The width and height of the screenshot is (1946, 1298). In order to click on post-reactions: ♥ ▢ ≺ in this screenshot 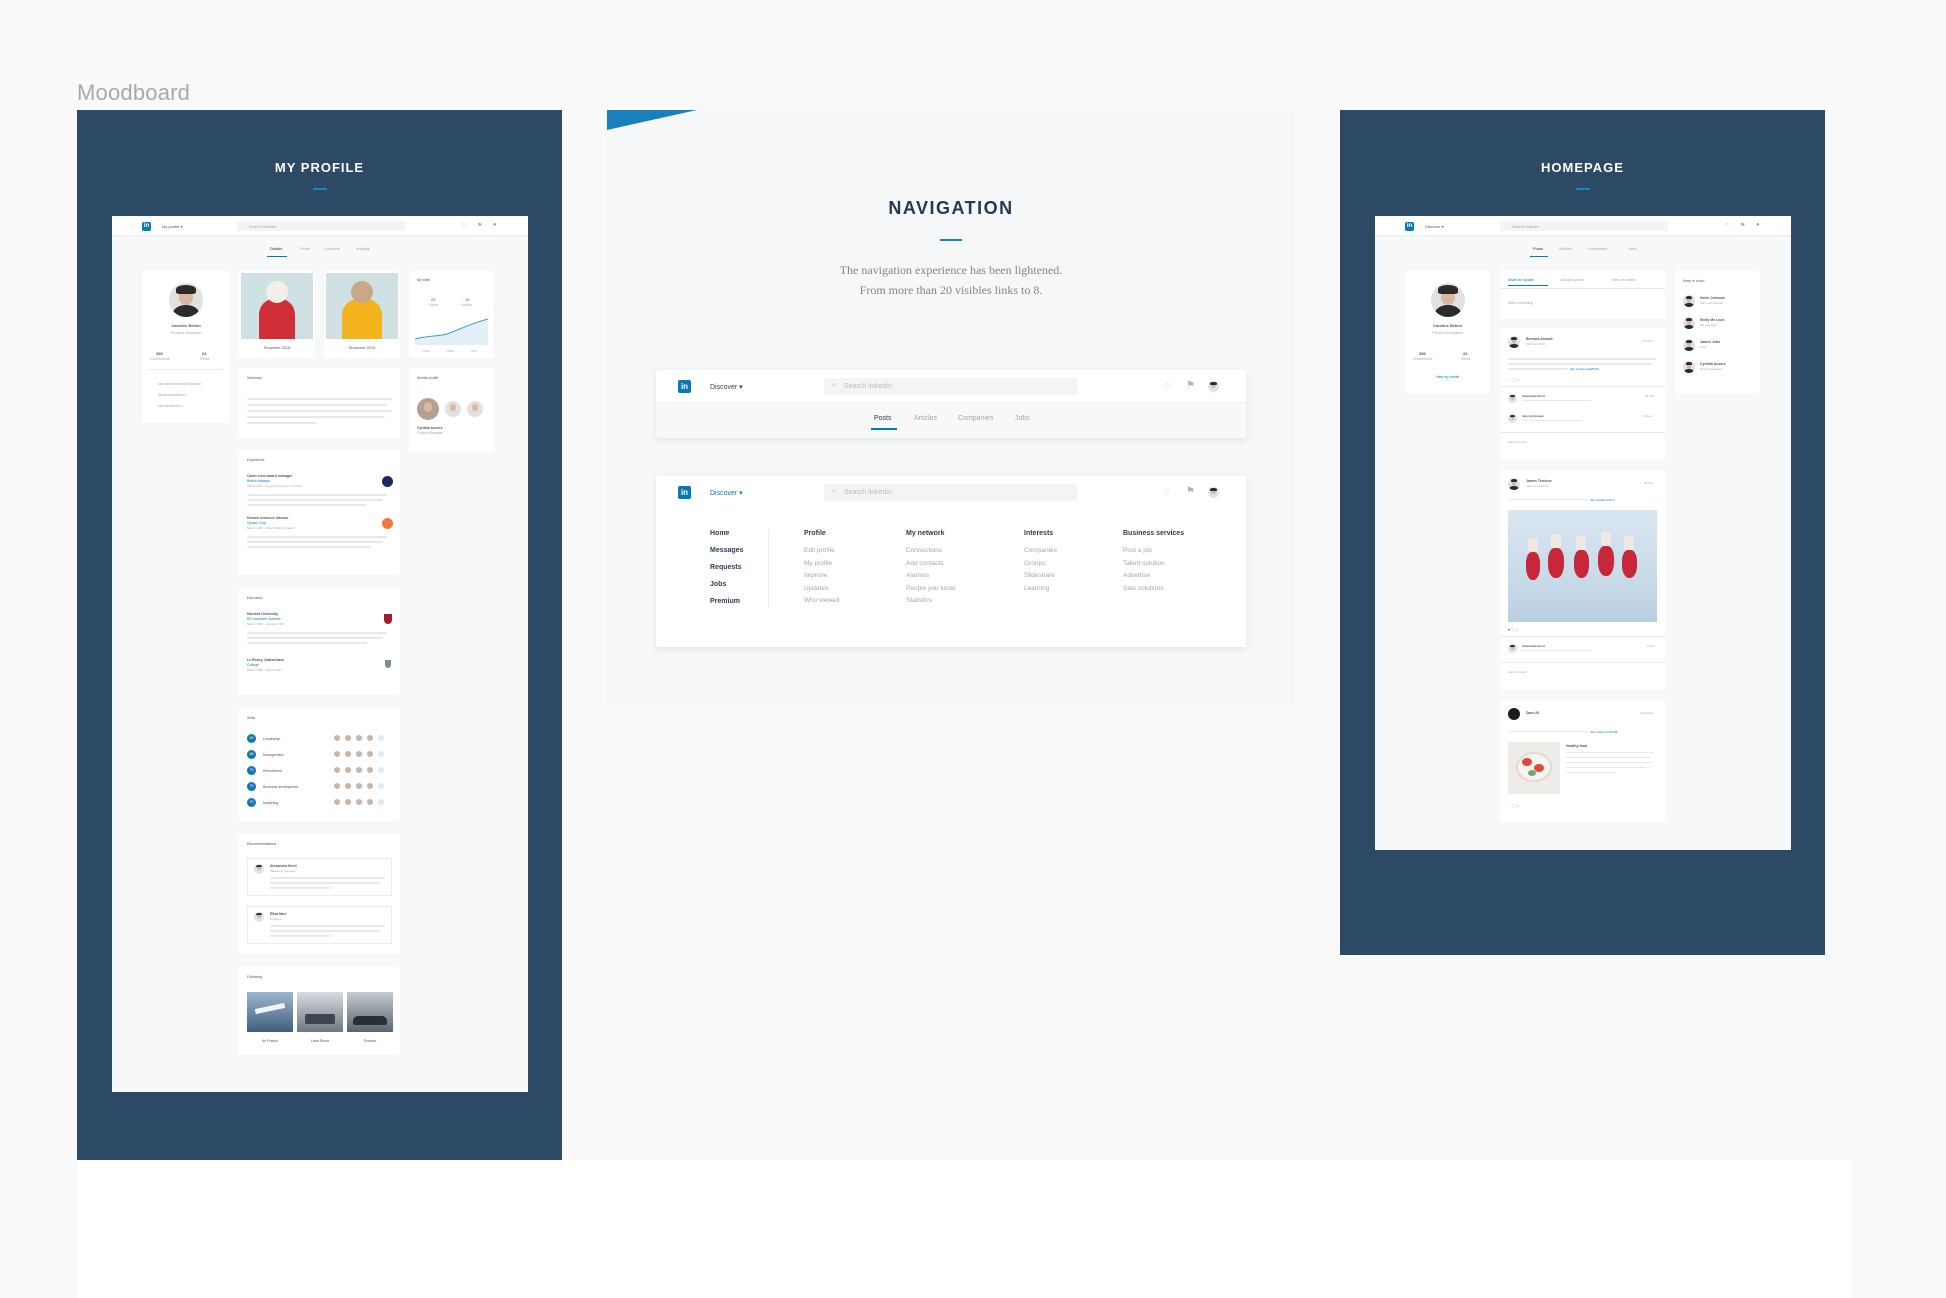, I will do `click(1513, 630)`.